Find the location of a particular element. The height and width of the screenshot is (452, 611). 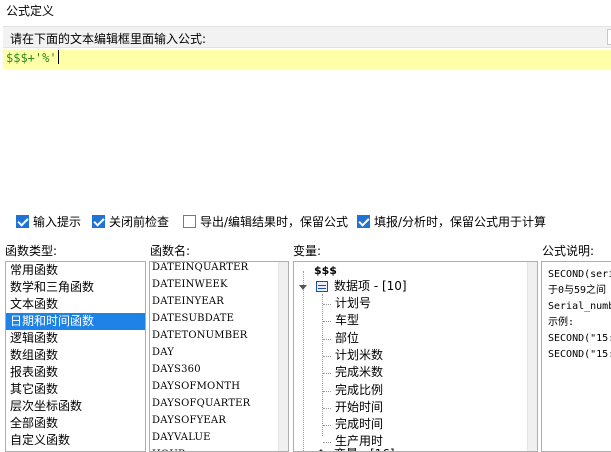

func-type-item: 数学和三角函数 is located at coordinates (75, 287).